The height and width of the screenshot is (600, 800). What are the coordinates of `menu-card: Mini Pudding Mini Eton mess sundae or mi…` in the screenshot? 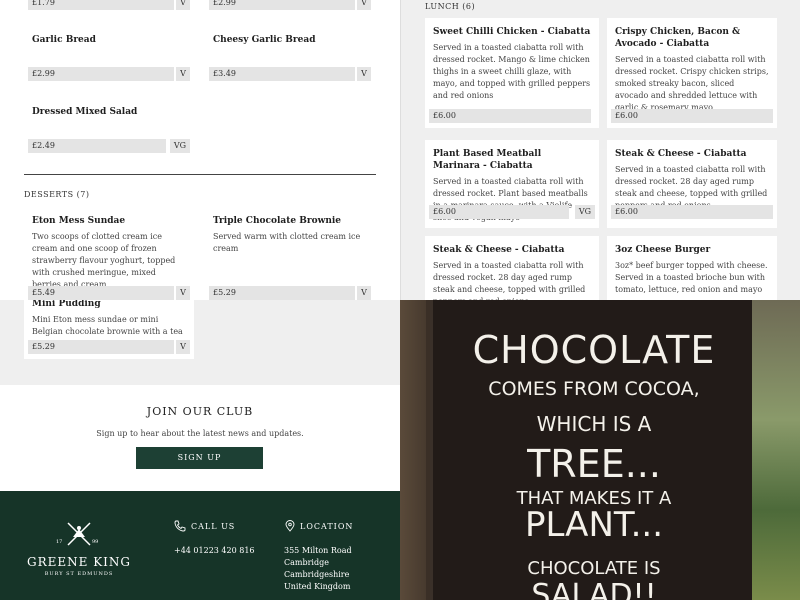 It's located at (109, 329).